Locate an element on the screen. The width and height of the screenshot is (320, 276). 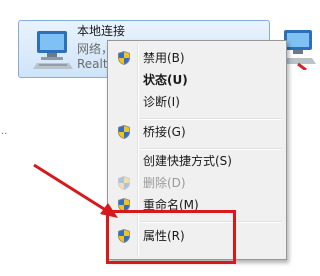
menu-item-status: 状态(U) is located at coordinates (196, 80).